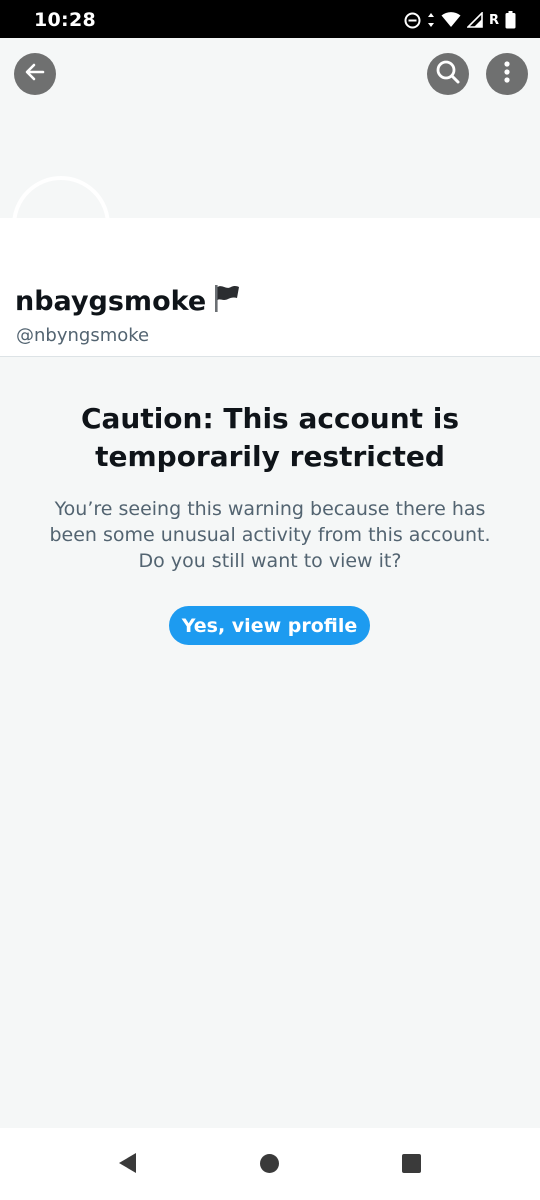  Describe the element at coordinates (269, 625) in the screenshot. I see `view-profile-button: Yes, view profile` at that location.